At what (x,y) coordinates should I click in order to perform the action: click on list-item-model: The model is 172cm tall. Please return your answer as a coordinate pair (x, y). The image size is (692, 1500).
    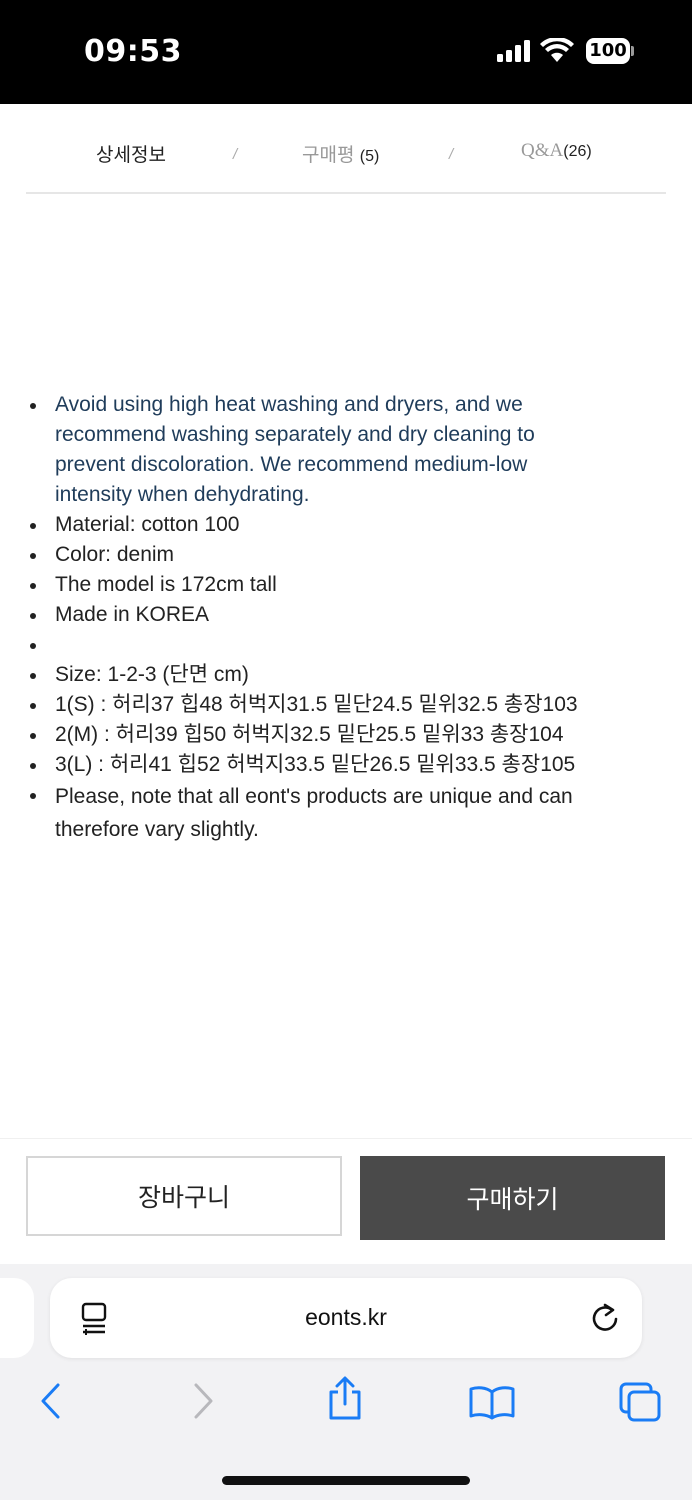
    Looking at the image, I should click on (307, 585).